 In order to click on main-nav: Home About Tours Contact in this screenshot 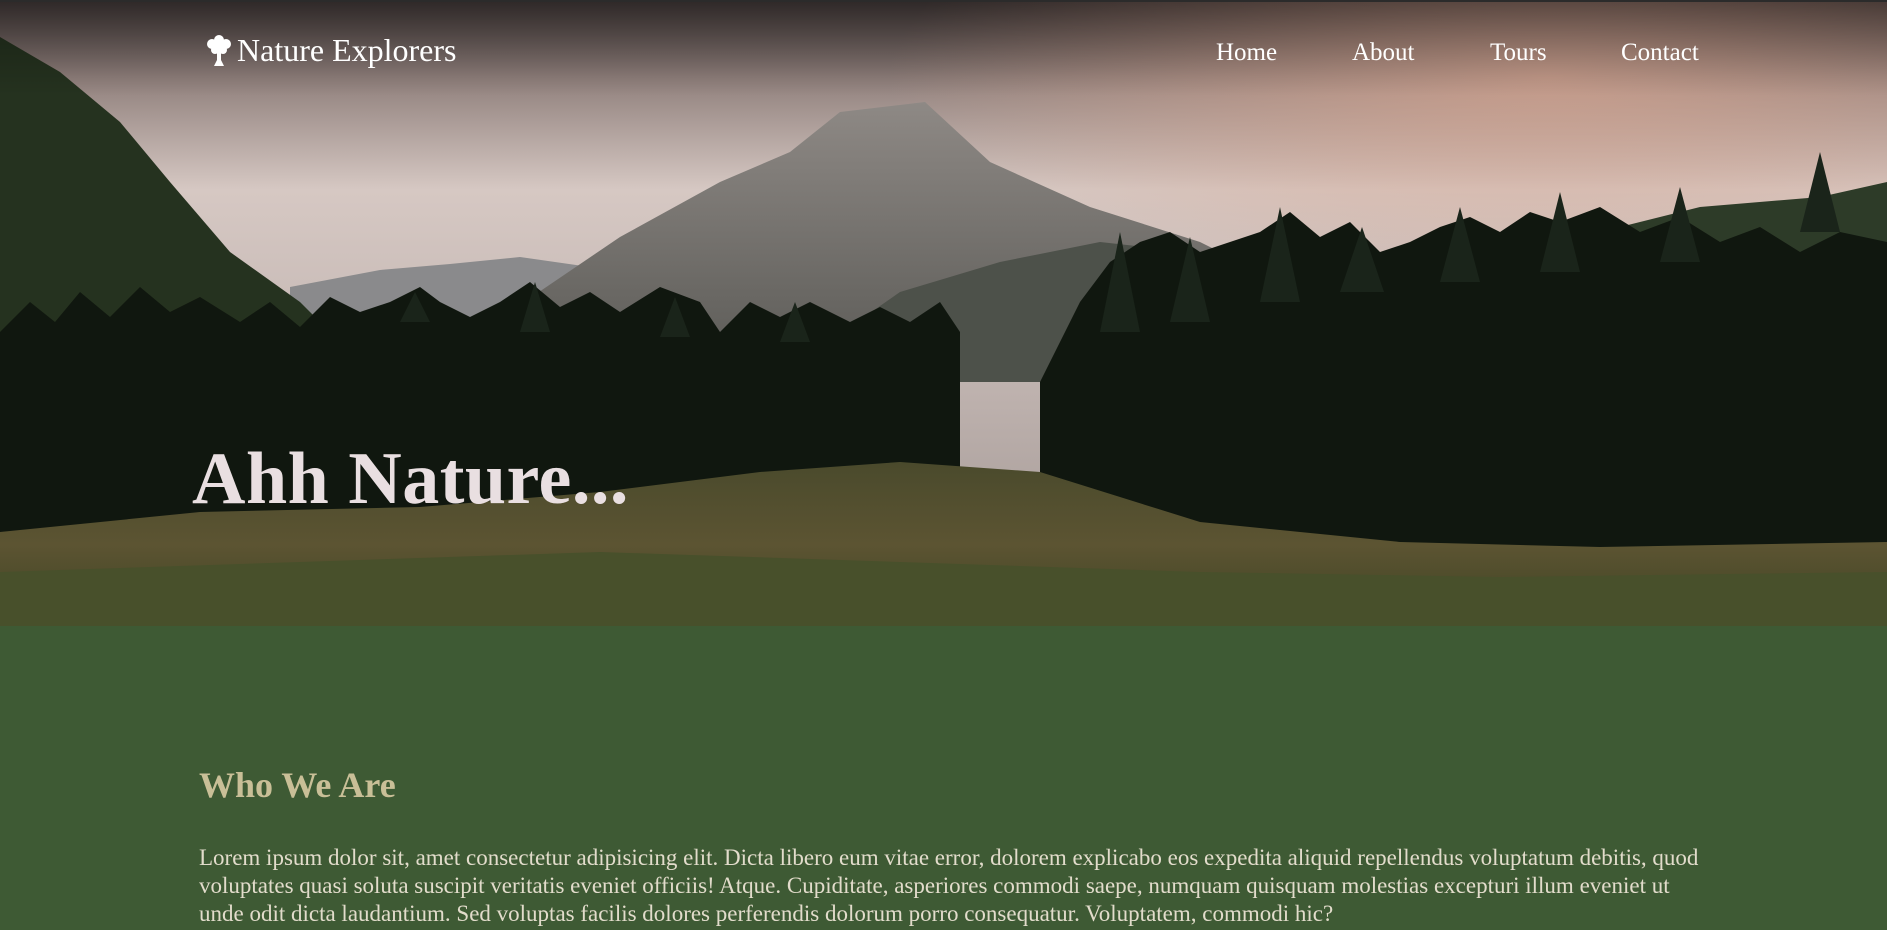, I will do `click(943, 55)`.